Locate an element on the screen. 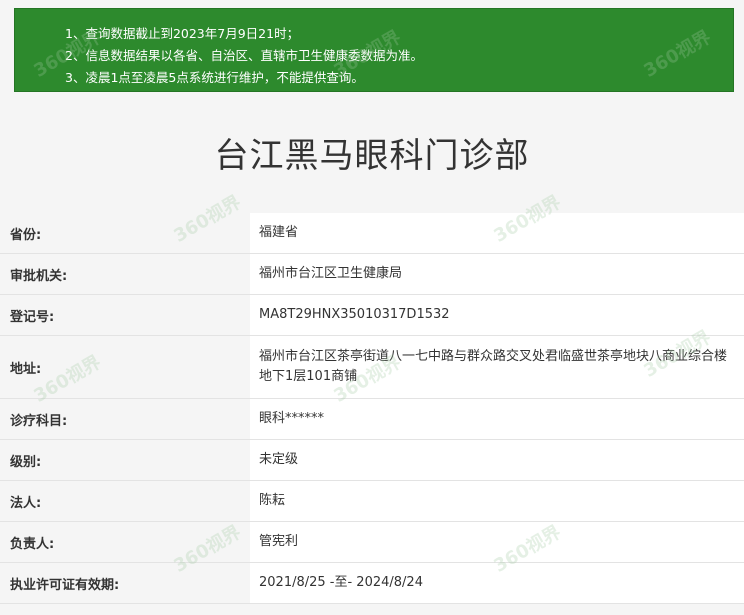  notice-line: 3、凌晨1点至凌晨5点系统进行维护，不能提供查询。 is located at coordinates (214, 77).